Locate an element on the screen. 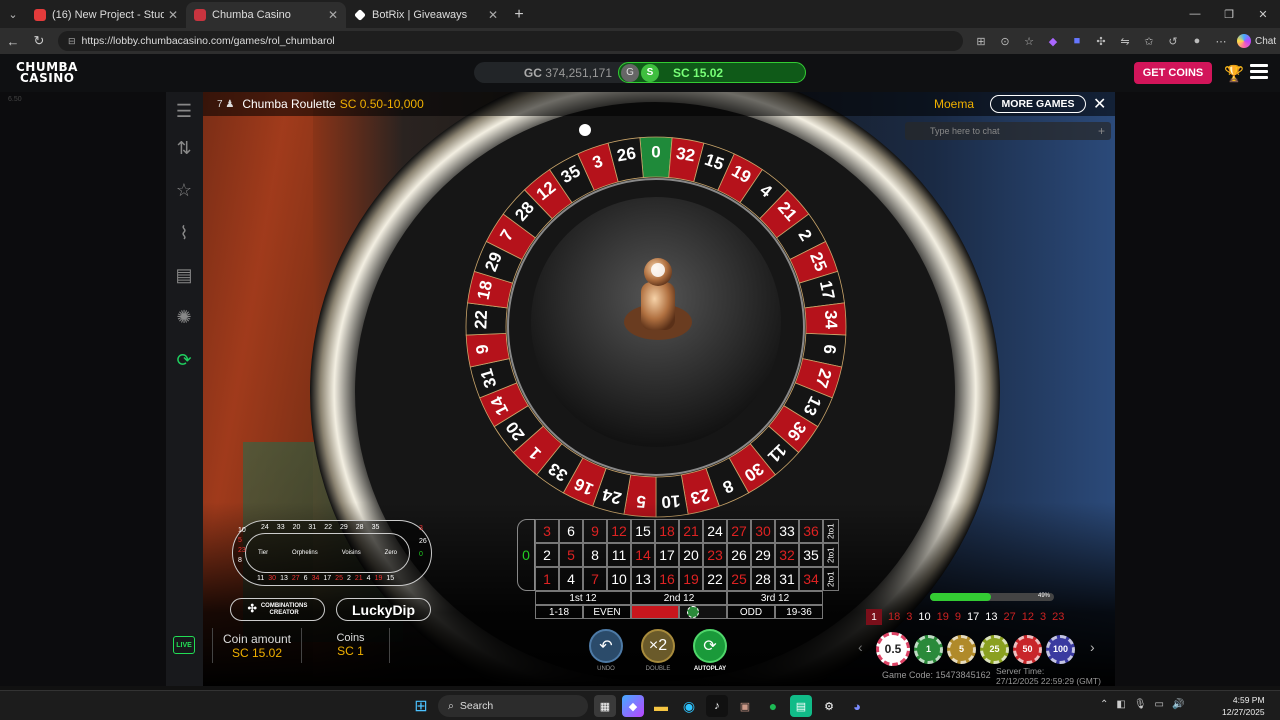 Image resolution: width=1280 pixels, height=720 pixels. app-icon: ▤ is located at coordinates (801, 706).